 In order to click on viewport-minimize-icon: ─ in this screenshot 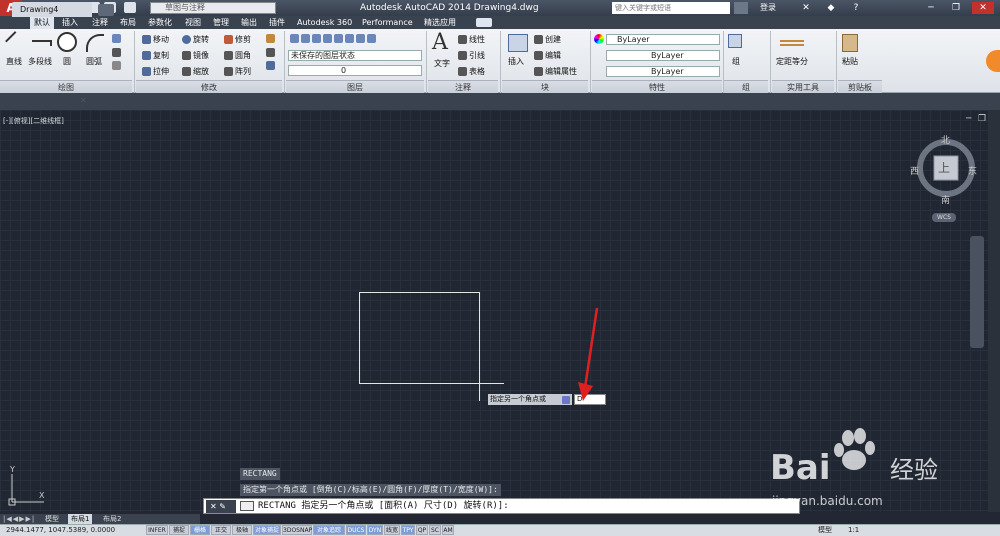, I will do `click(968, 119)`.